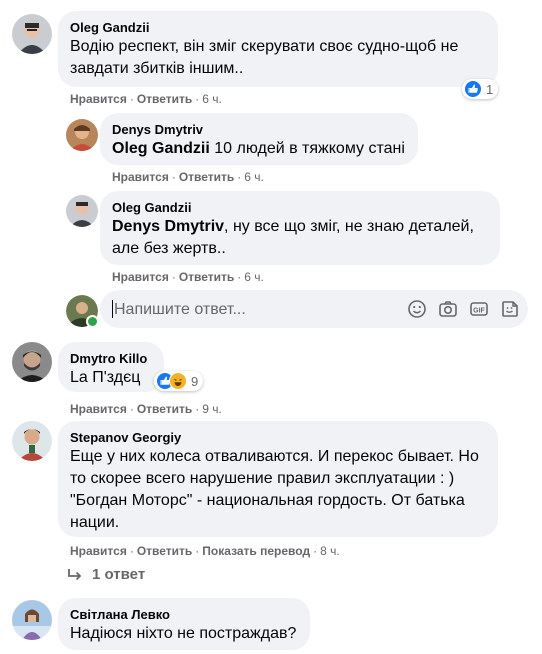  Describe the element at coordinates (473, 89) in the screenshot. I see `like-reaction-icon` at that location.